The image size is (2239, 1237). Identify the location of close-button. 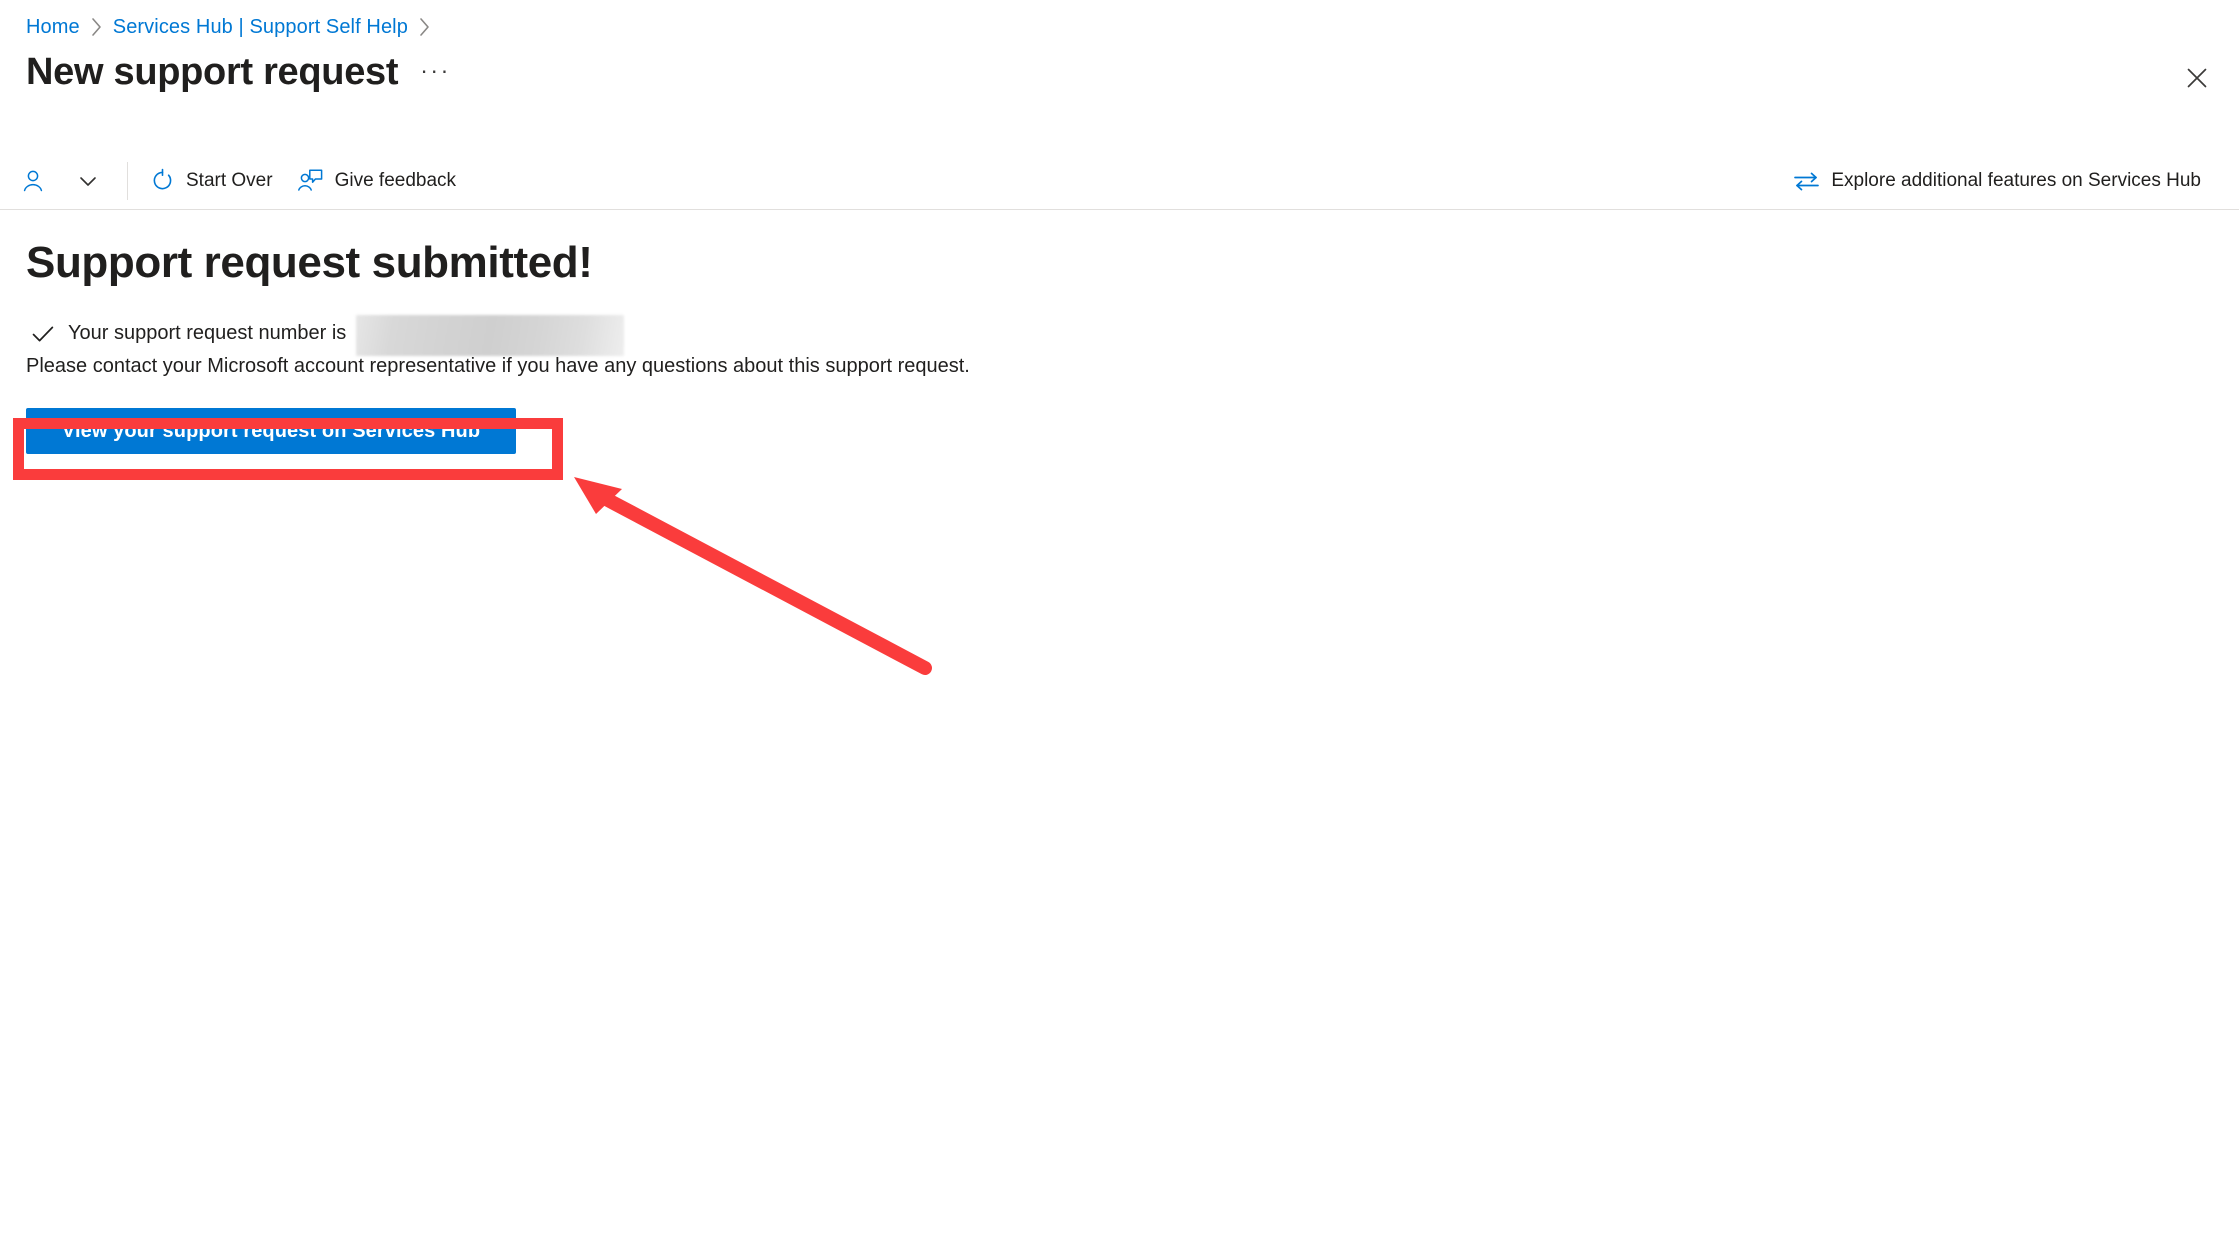
(2197, 80).